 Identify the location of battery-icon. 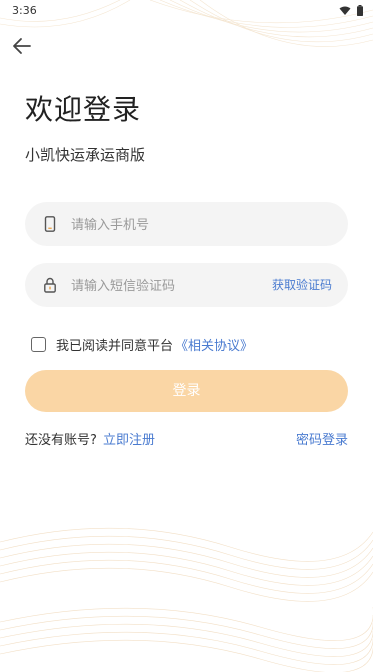
(360, 10).